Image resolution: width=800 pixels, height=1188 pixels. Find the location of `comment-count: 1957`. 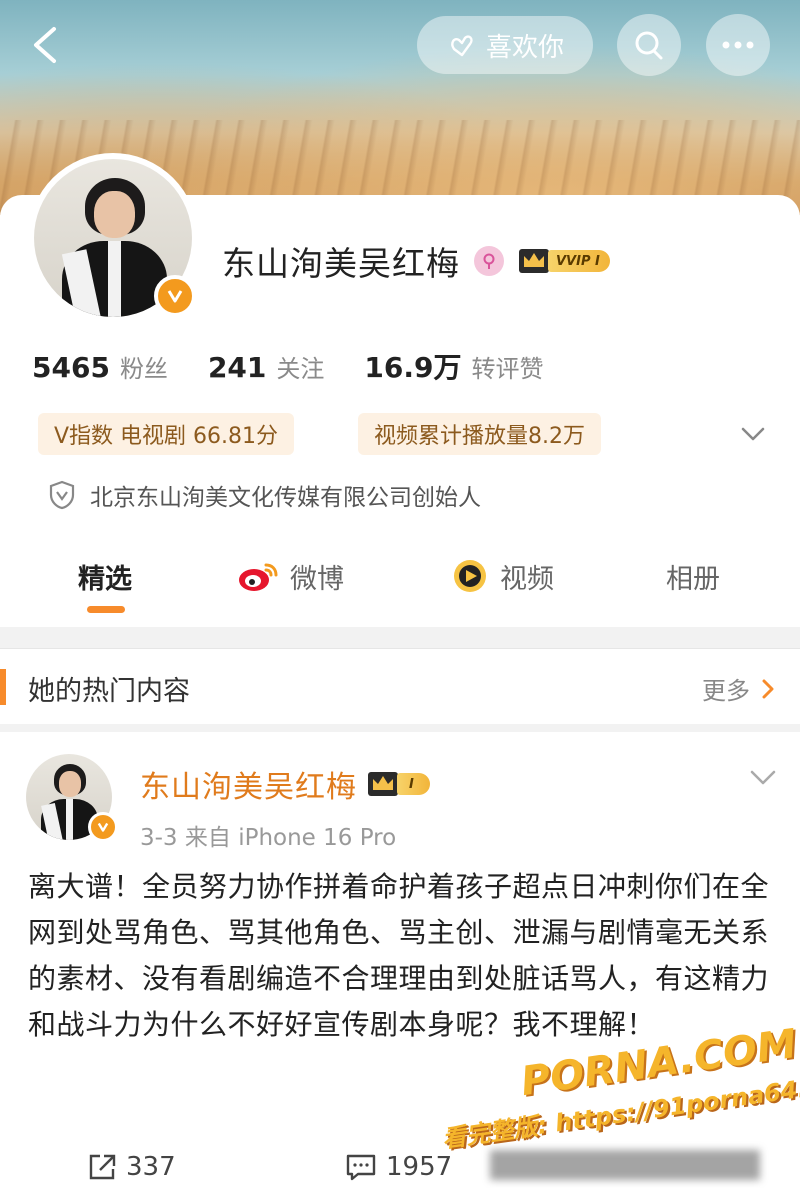

comment-count: 1957 is located at coordinates (419, 1167).